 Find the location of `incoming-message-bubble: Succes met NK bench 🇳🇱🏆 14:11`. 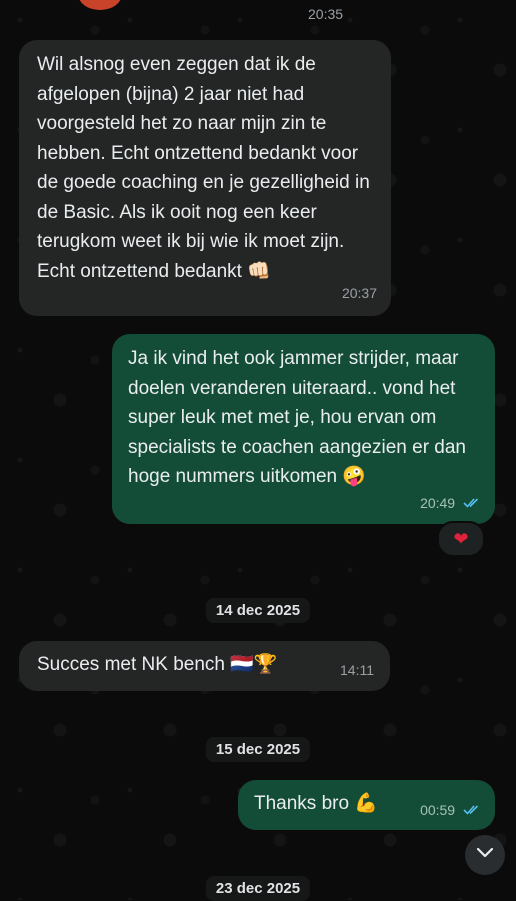

incoming-message-bubble: Succes met NK bench 🇳🇱🏆 14:11 is located at coordinates (204, 666).